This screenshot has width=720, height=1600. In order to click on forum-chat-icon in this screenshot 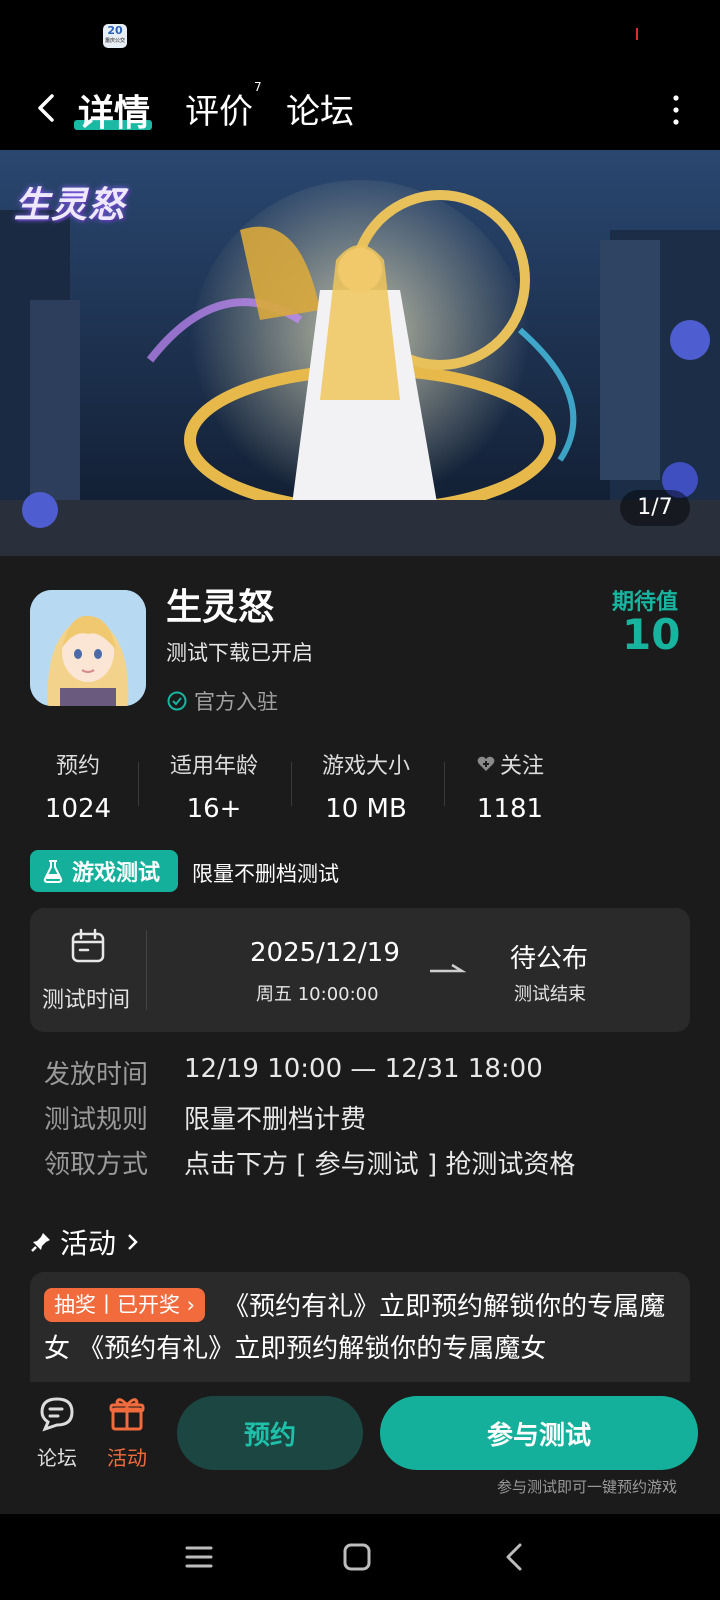, I will do `click(57, 1414)`.